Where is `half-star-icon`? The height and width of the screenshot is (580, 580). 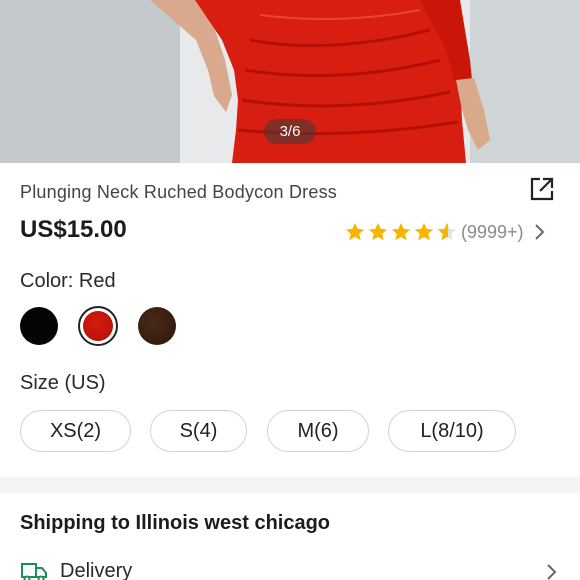
half-star-icon is located at coordinates (447, 231).